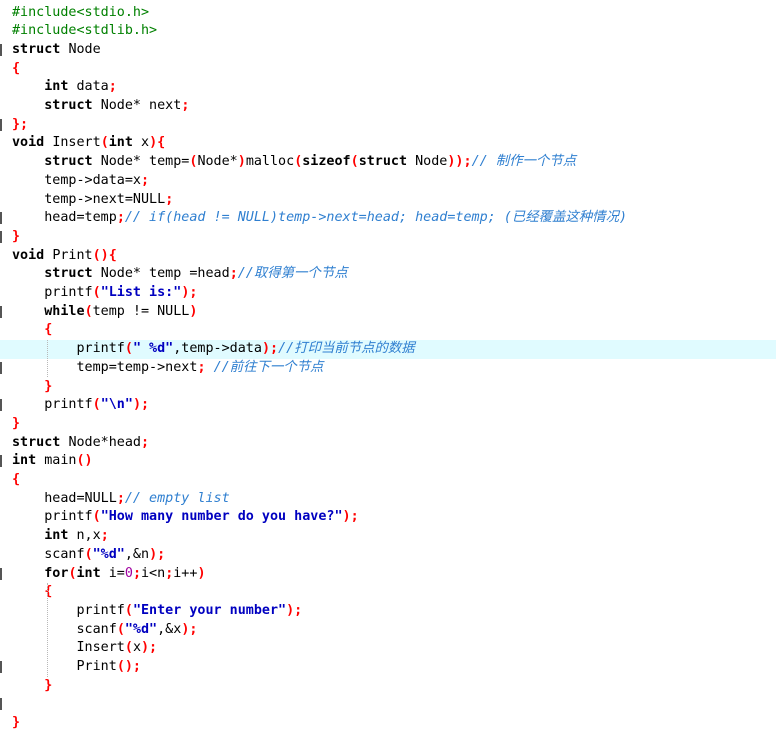 The image size is (776, 746). Describe the element at coordinates (141, 311) in the screenshot. I see `code-token: temp != NULL` at that location.